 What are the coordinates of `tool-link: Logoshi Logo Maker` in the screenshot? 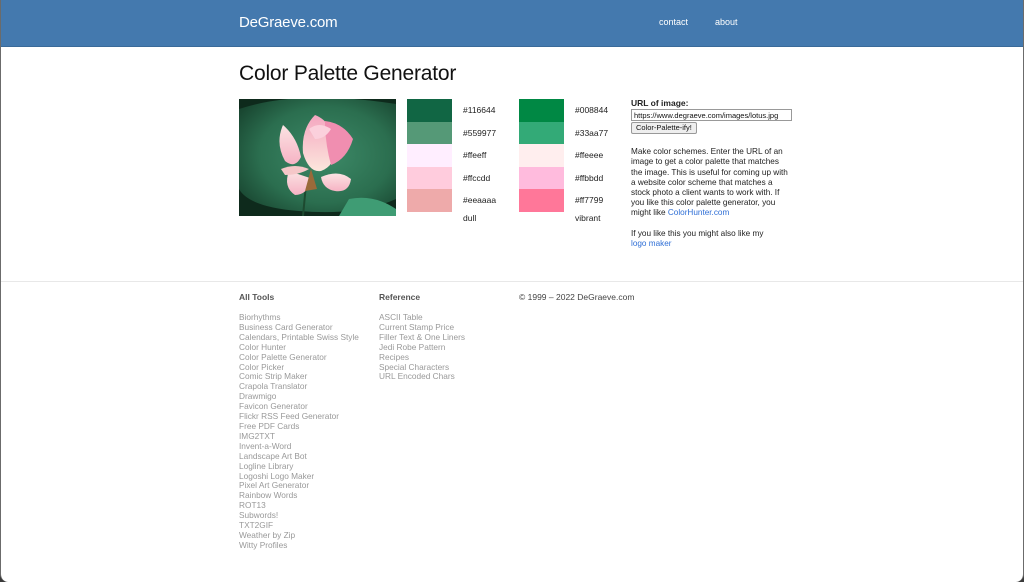 It's located at (276, 476).